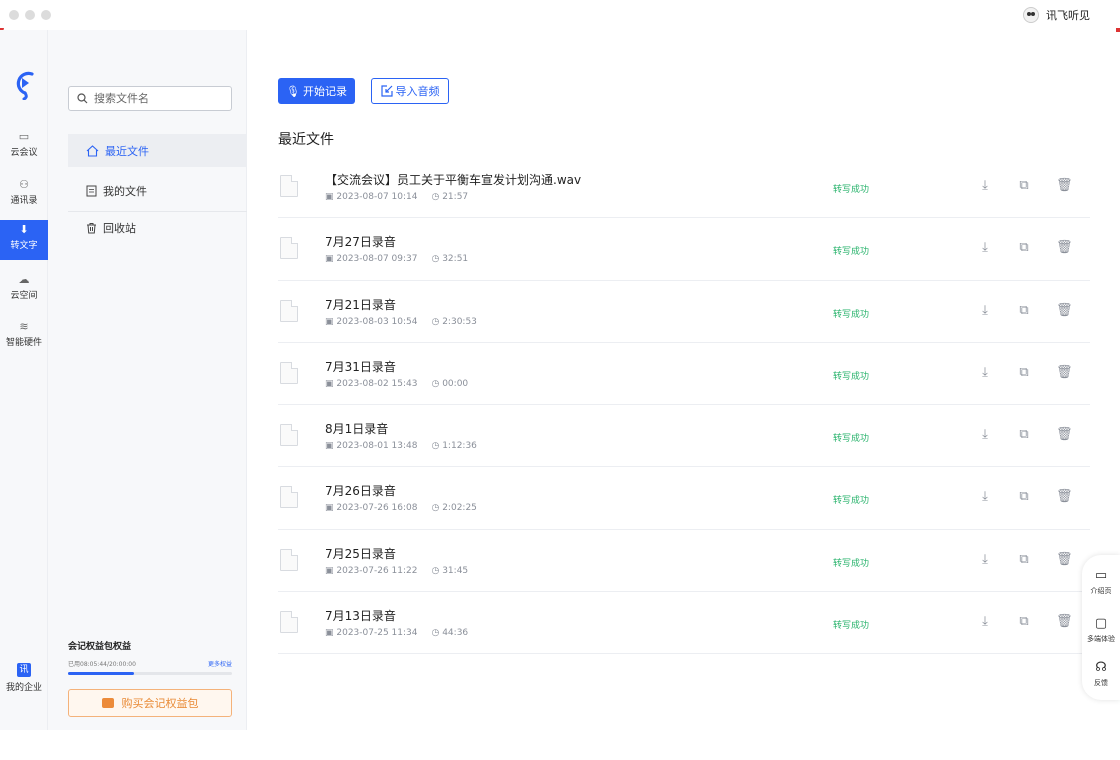 The height and width of the screenshot is (760, 1120). I want to click on window-controls, so click(30, 15).